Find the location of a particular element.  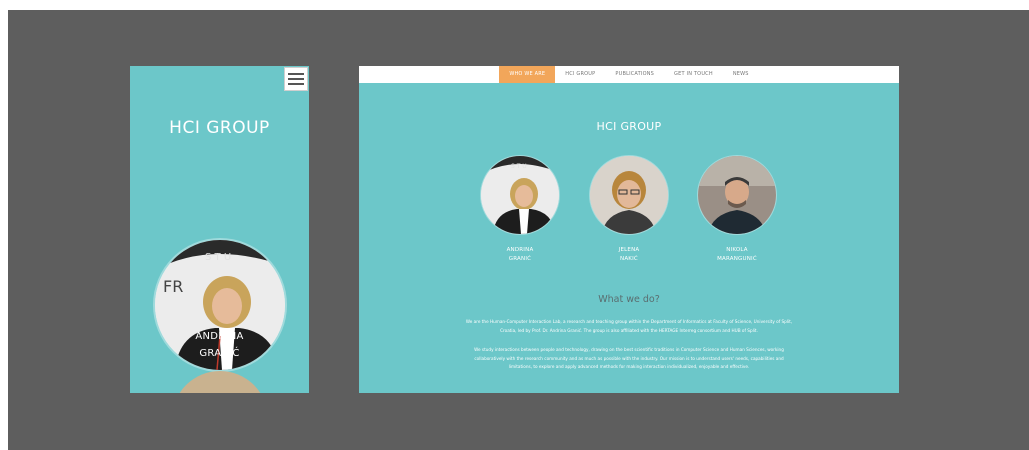

team-member: S T U ANDRINA GRANIĆ is located at coordinates (520, 210).